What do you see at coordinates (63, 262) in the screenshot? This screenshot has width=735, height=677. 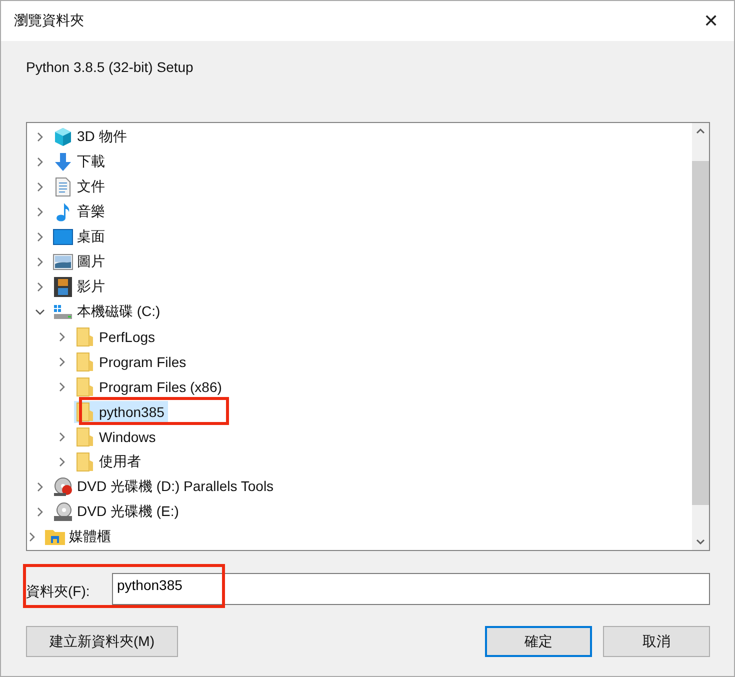 I see `picture-icon` at bounding box center [63, 262].